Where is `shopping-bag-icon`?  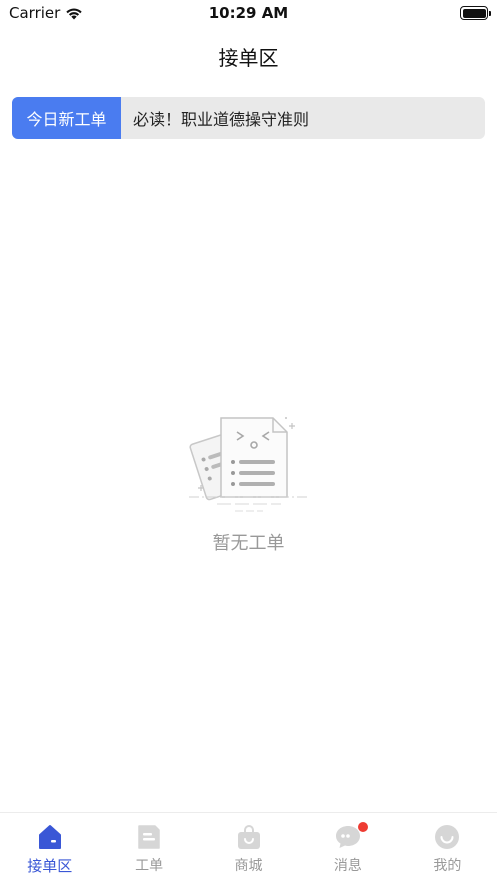
shopping-bag-icon is located at coordinates (248, 837).